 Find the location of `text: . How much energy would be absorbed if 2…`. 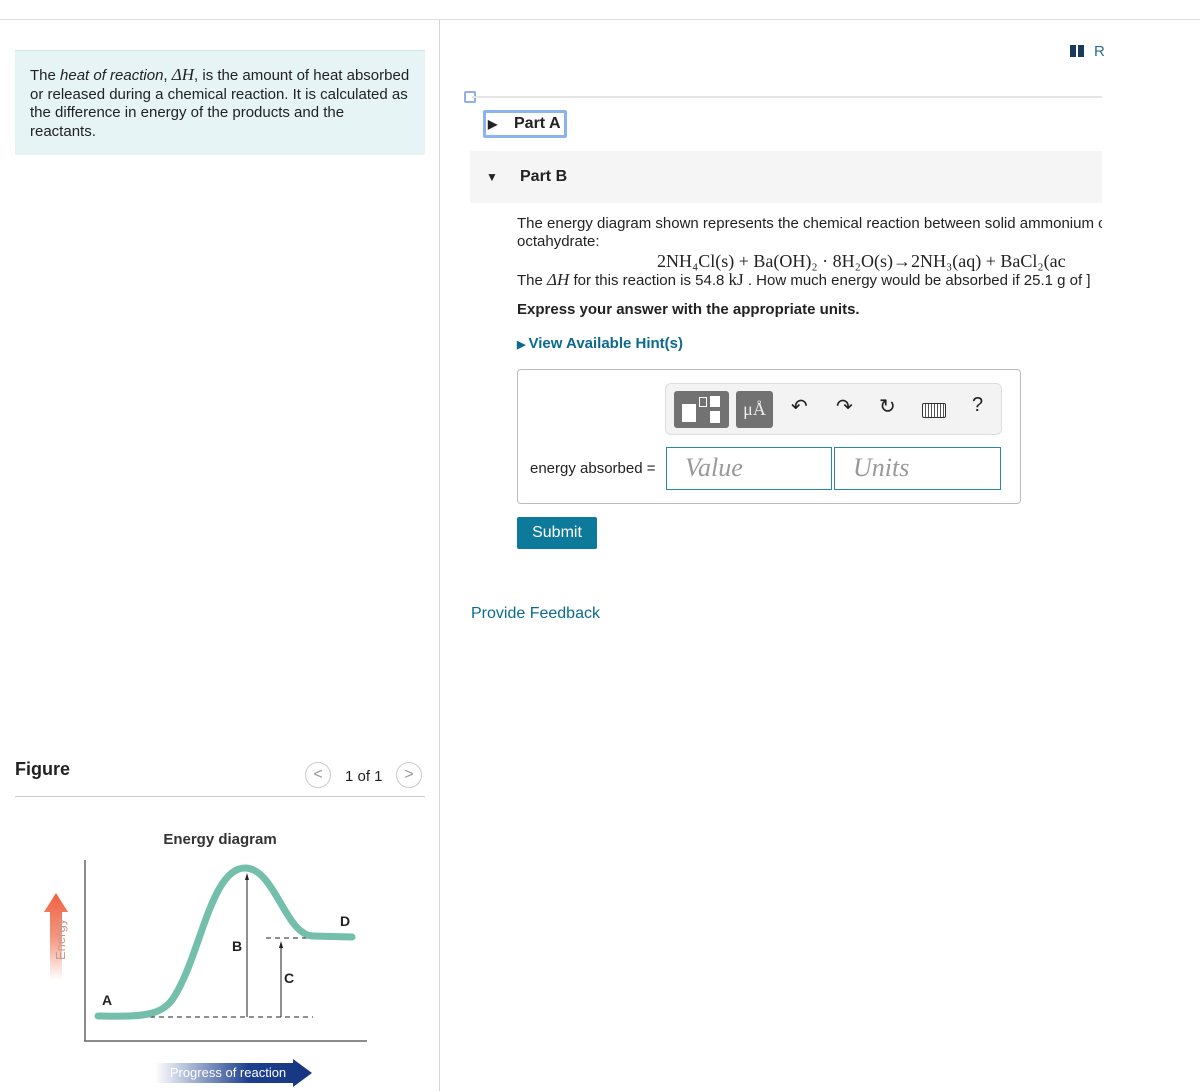

text: . How much energy would be absorbed if 2… is located at coordinates (917, 280).